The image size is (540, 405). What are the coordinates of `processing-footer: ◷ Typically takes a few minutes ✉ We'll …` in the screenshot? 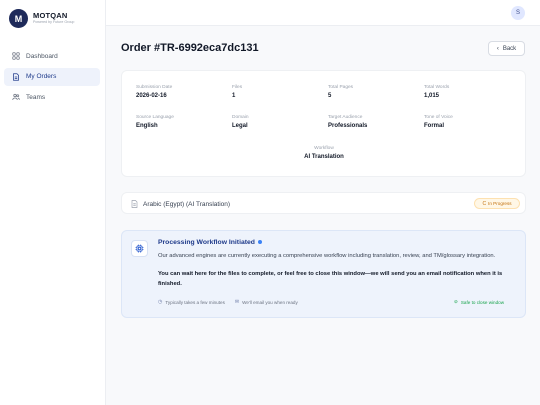 It's located at (228, 302).